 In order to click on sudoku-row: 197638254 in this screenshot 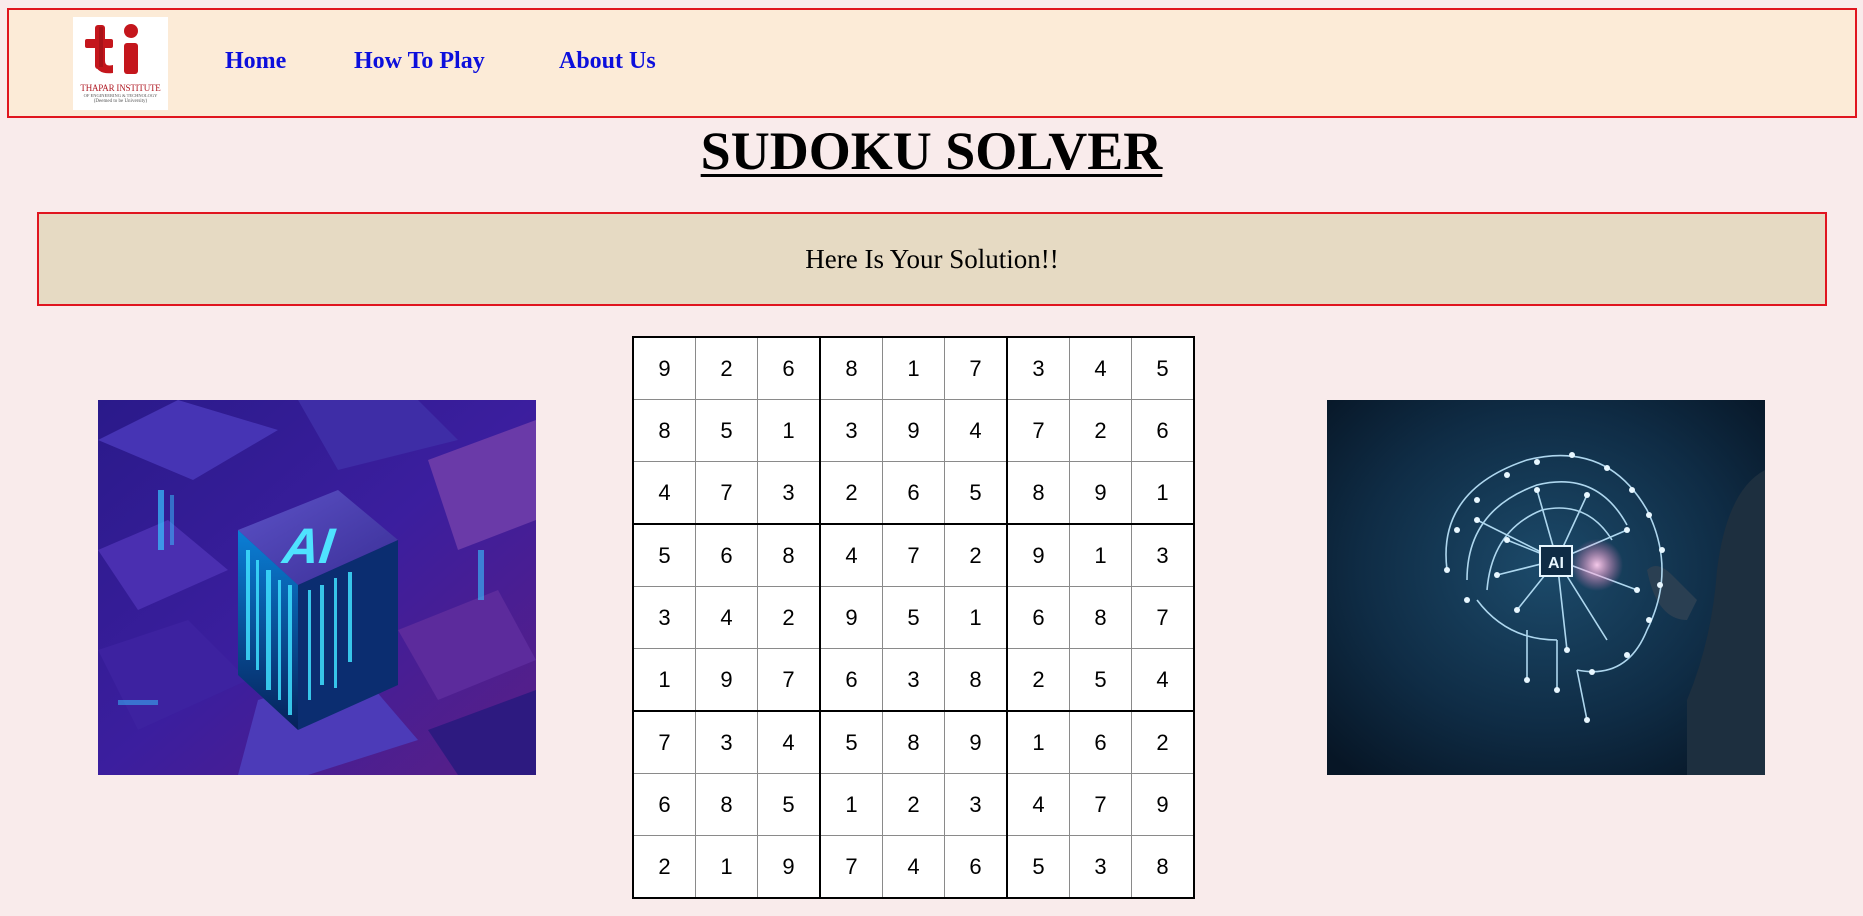, I will do `click(913, 680)`.